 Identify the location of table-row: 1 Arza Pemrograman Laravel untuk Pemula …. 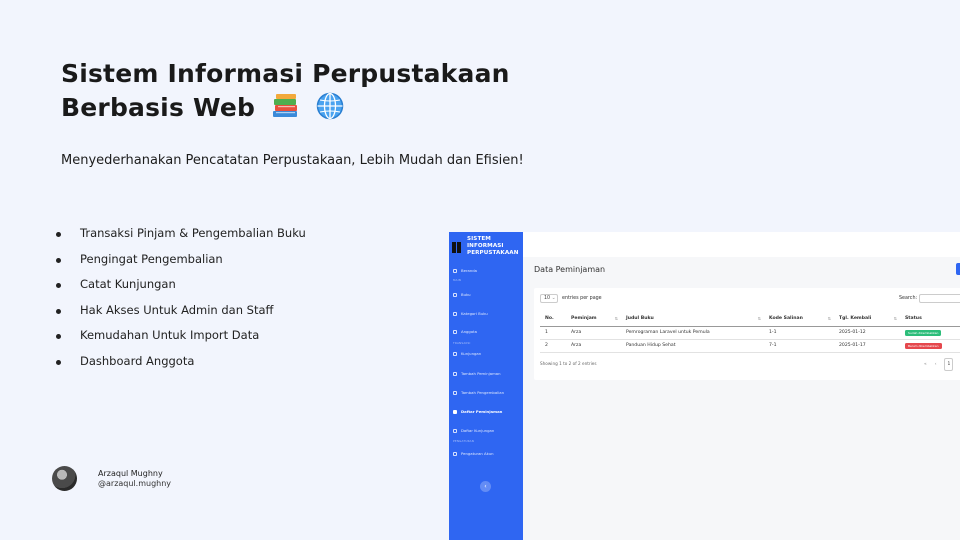
(750, 333).